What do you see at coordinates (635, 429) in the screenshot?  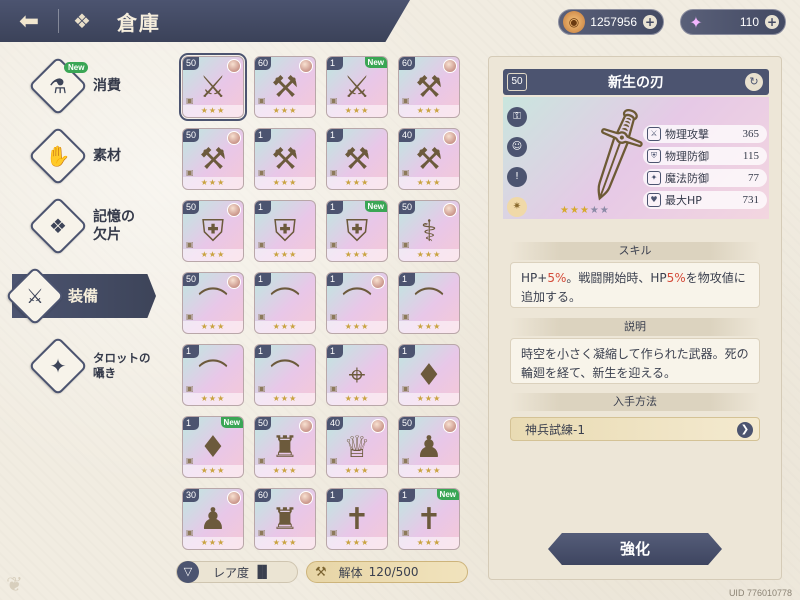 I see `source-link: 神兵試練-1 ❯` at bounding box center [635, 429].